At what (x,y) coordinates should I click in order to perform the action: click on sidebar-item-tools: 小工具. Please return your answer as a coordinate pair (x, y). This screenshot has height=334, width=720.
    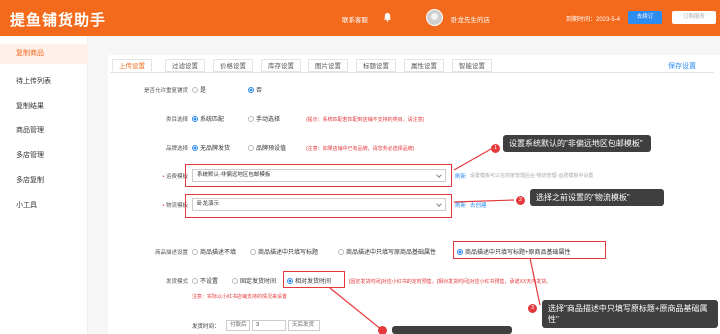
    Looking at the image, I should click on (44, 206).